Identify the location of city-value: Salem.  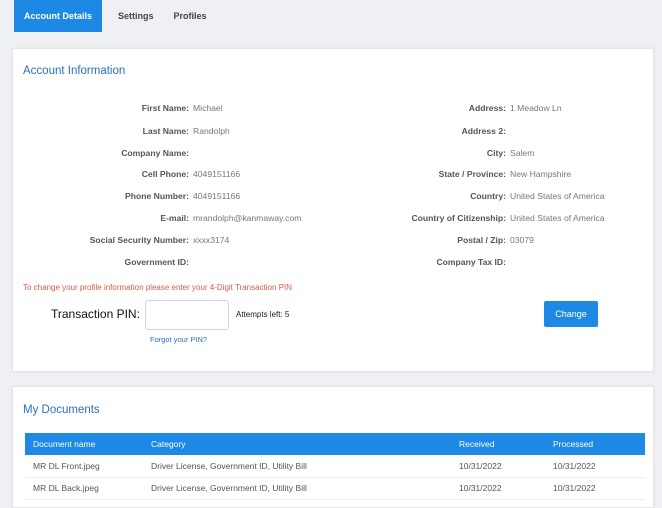
(522, 153).